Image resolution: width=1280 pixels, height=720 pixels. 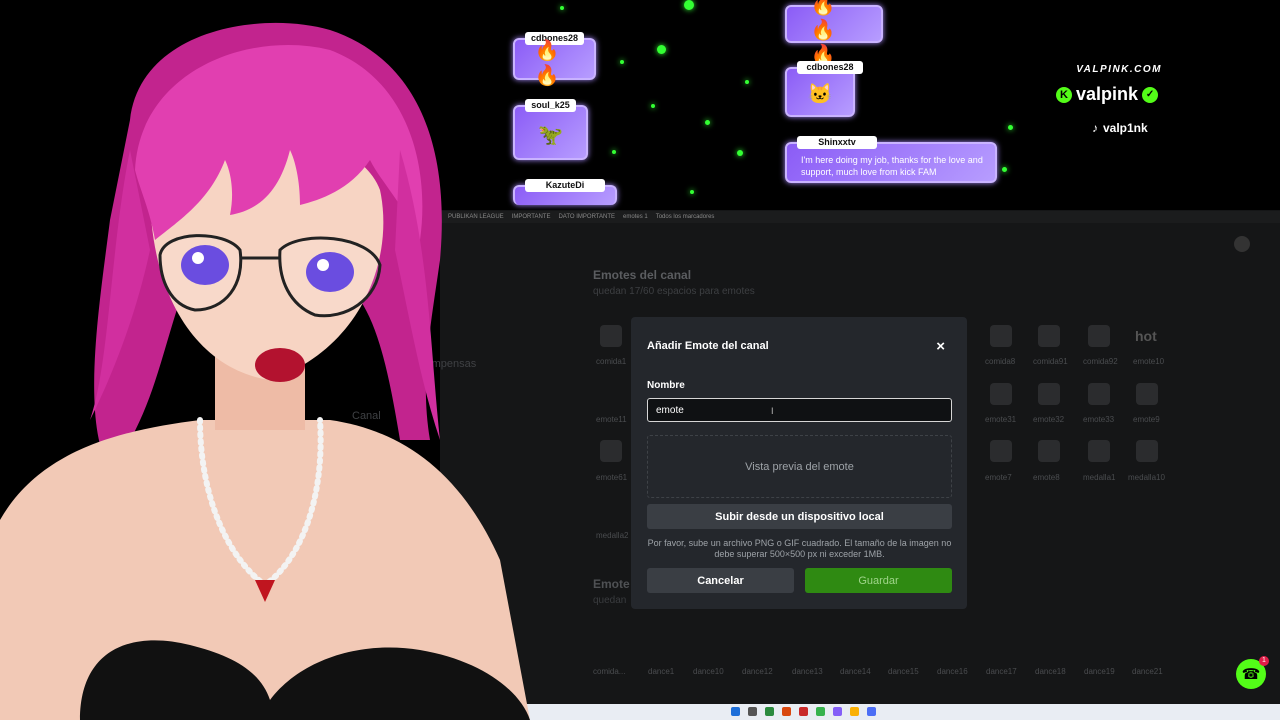 I want to click on emote-label: dance13, so click(x=807, y=671).